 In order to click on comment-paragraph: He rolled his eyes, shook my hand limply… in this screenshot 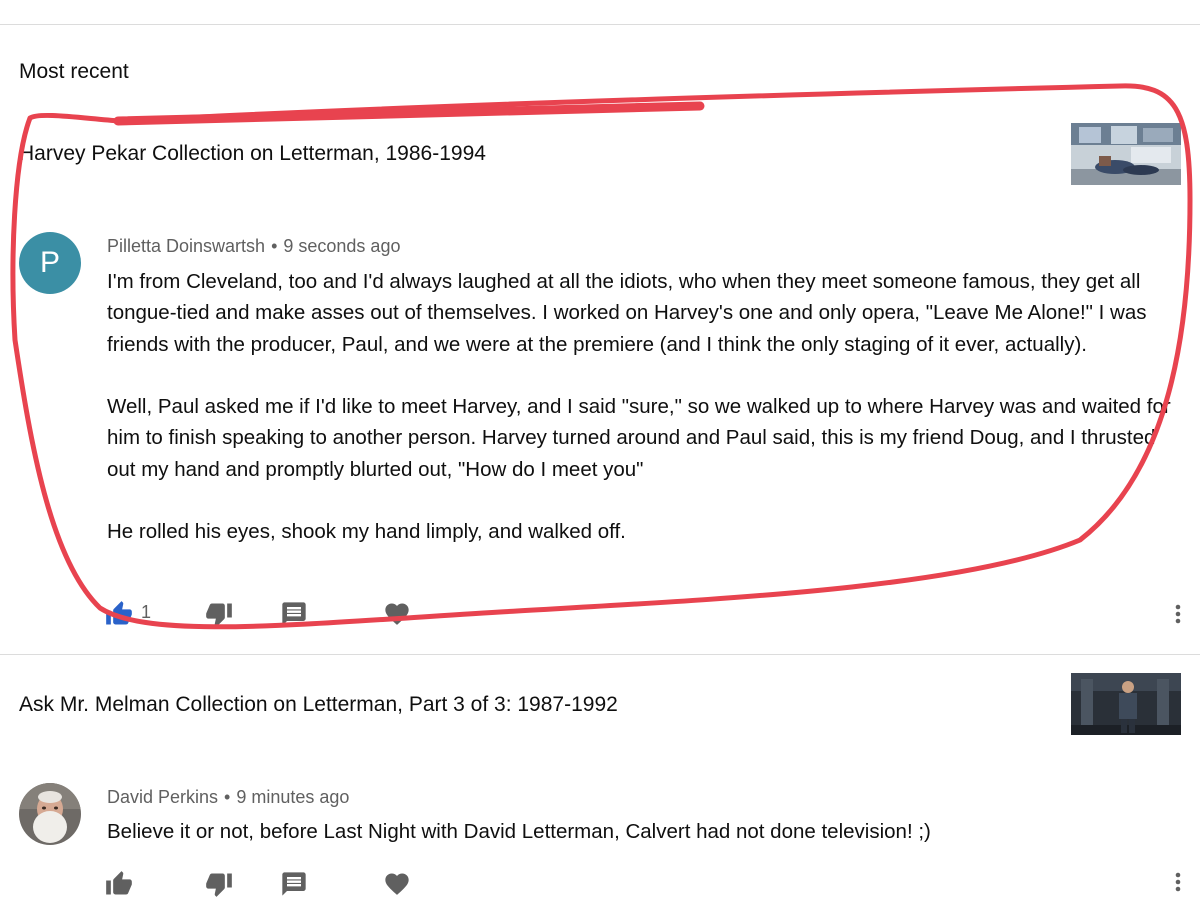, I will do `click(366, 532)`.